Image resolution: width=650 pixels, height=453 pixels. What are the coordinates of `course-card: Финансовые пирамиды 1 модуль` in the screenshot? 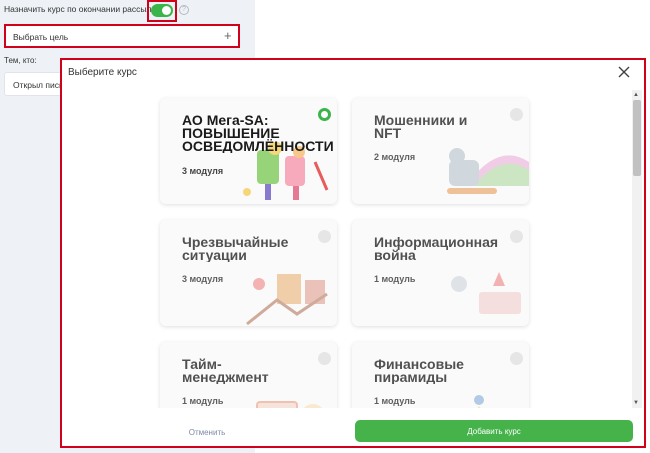 It's located at (440, 375).